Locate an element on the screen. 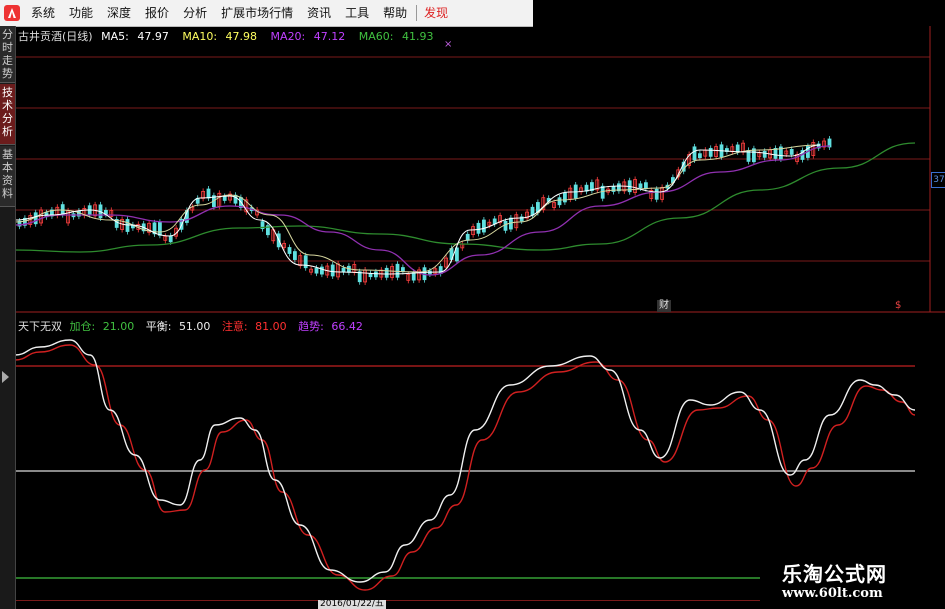  menu-quote: 报价 is located at coordinates (157, 13).